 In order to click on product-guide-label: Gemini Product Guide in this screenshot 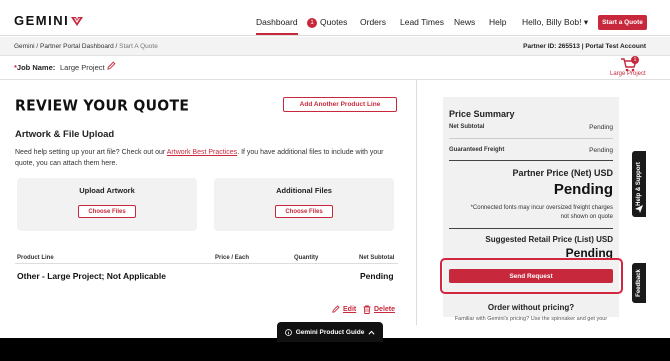, I will do `click(330, 332)`.